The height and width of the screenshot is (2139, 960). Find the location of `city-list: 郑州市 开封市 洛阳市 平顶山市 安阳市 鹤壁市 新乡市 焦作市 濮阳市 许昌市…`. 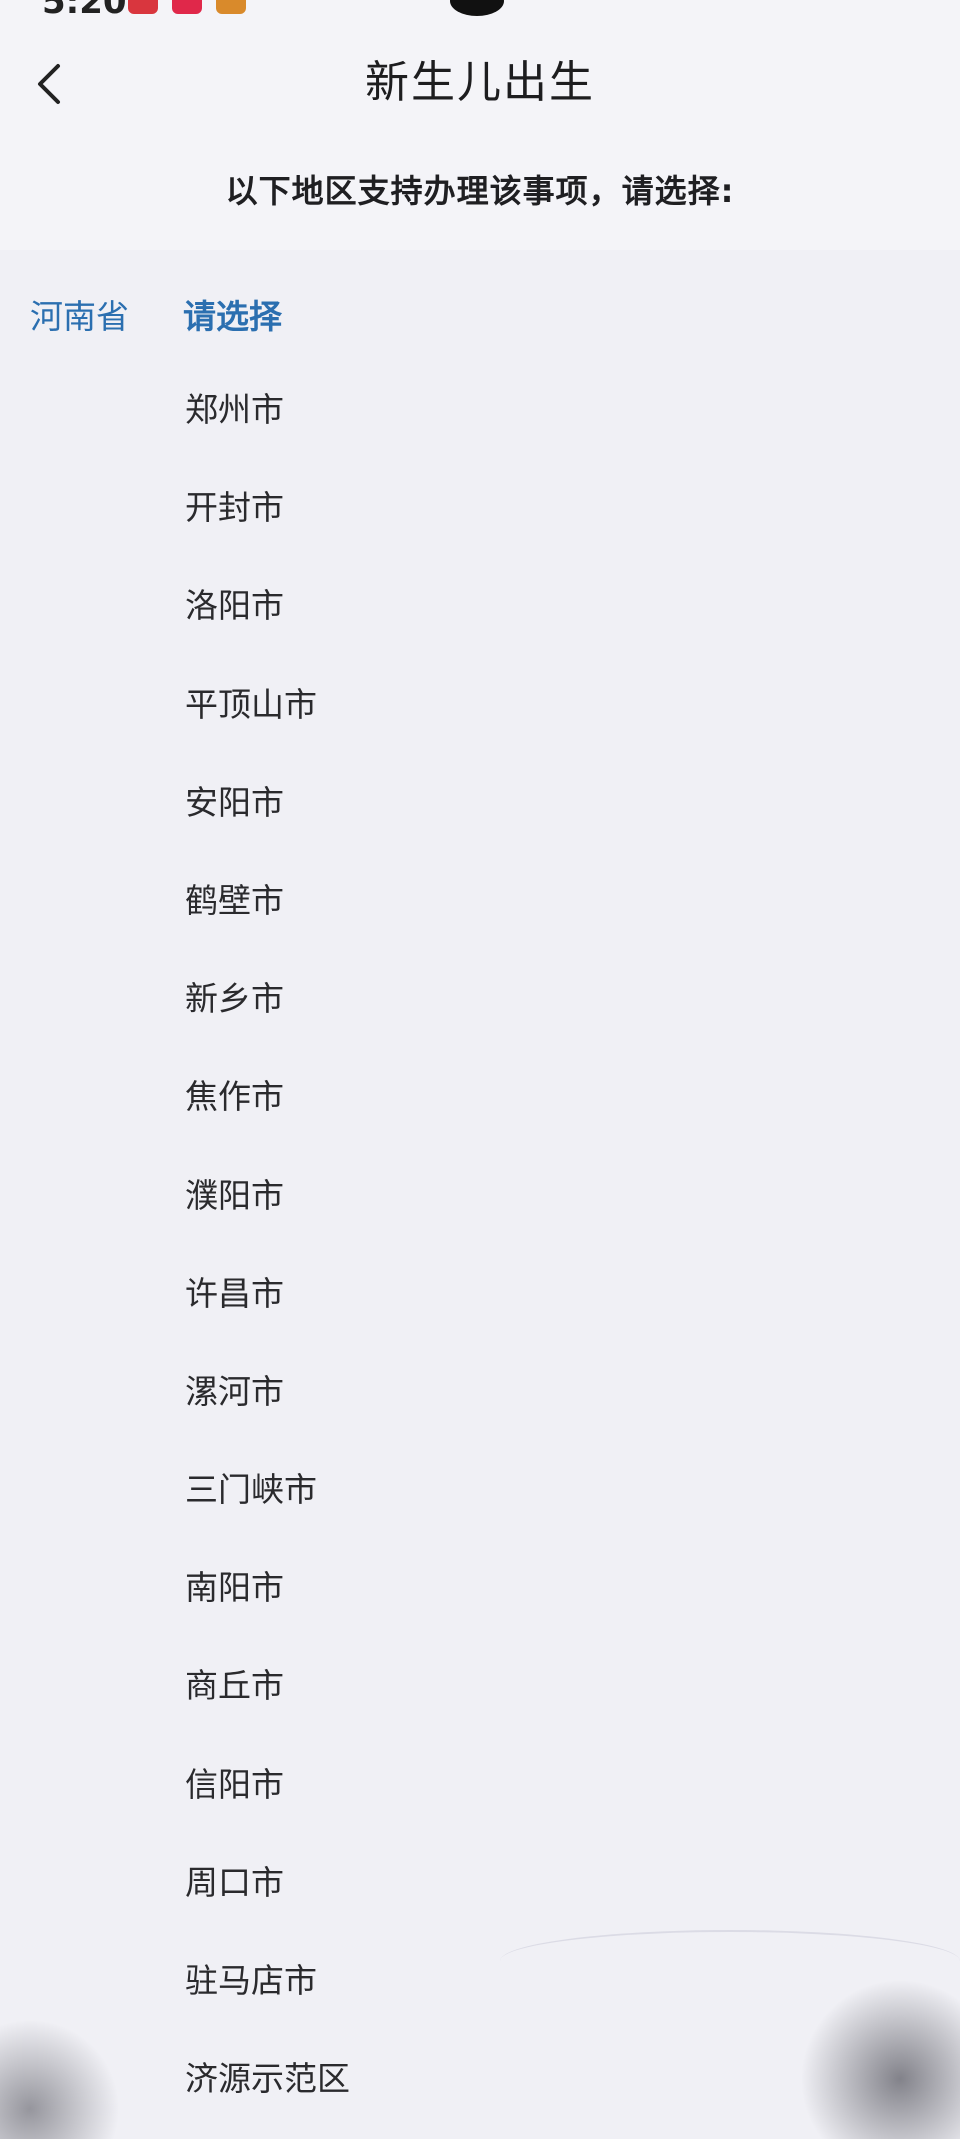

city-list: 郑州市 开封市 洛阳市 平顶山市 安阳市 鹤壁市 新乡市 焦作市 濮阳市 许昌市… is located at coordinates (267, 1264).